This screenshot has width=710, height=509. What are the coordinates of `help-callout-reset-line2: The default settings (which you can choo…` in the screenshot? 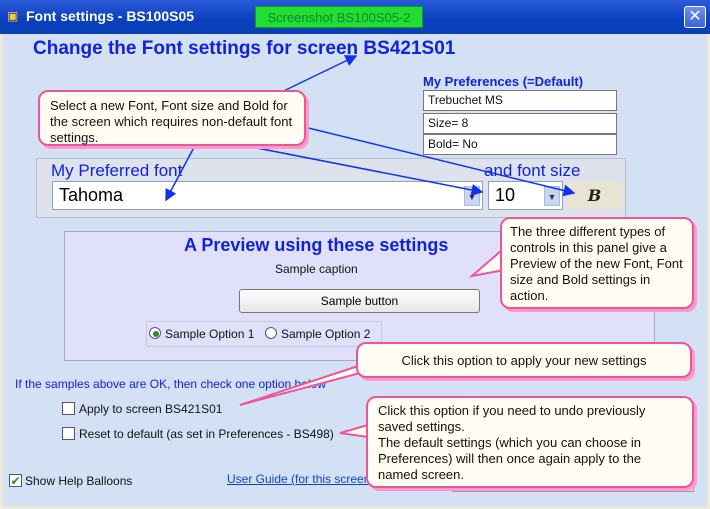 It's located at (510, 458).